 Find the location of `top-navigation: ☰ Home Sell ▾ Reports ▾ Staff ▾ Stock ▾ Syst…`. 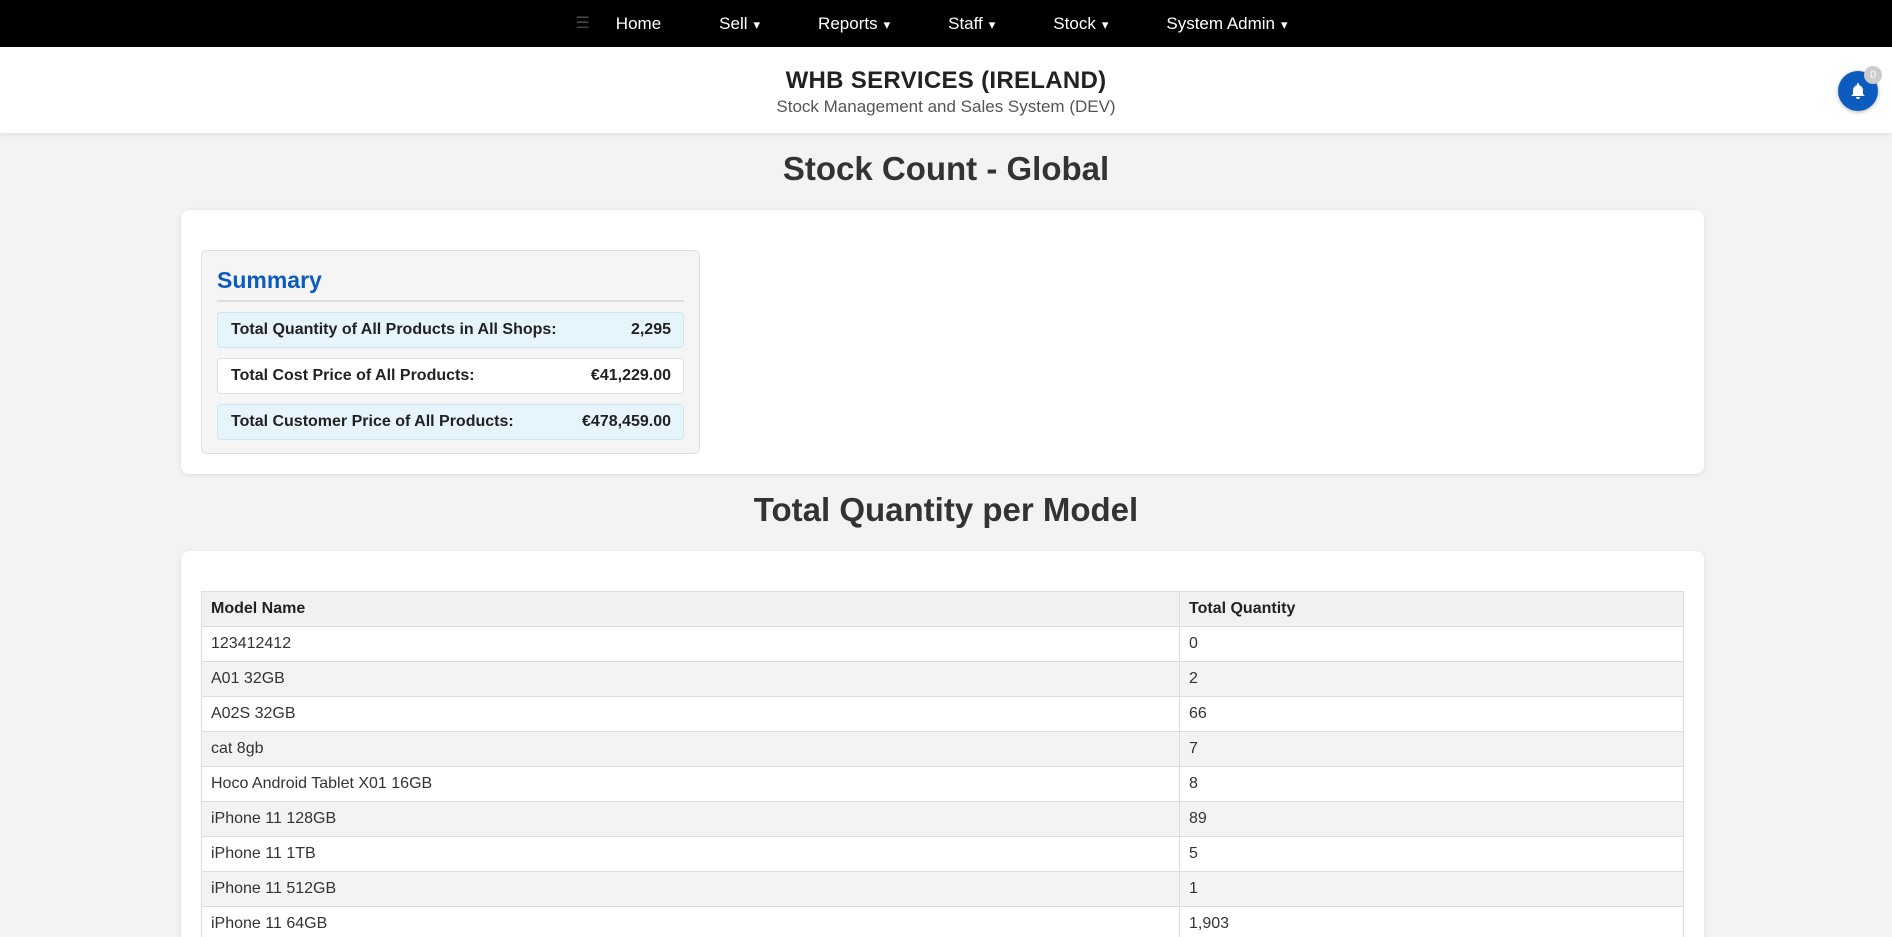

top-navigation: ☰ Home Sell ▾ Reports ▾ Staff ▾ Stock ▾ Syst… is located at coordinates (946, 23).